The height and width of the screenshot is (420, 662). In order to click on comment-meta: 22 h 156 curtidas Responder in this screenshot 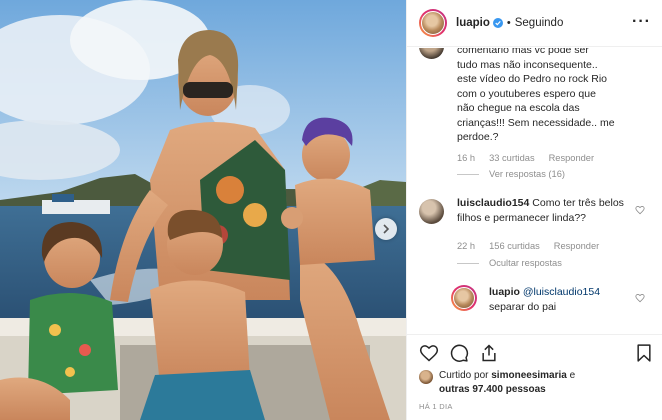, I will do `click(528, 246)`.